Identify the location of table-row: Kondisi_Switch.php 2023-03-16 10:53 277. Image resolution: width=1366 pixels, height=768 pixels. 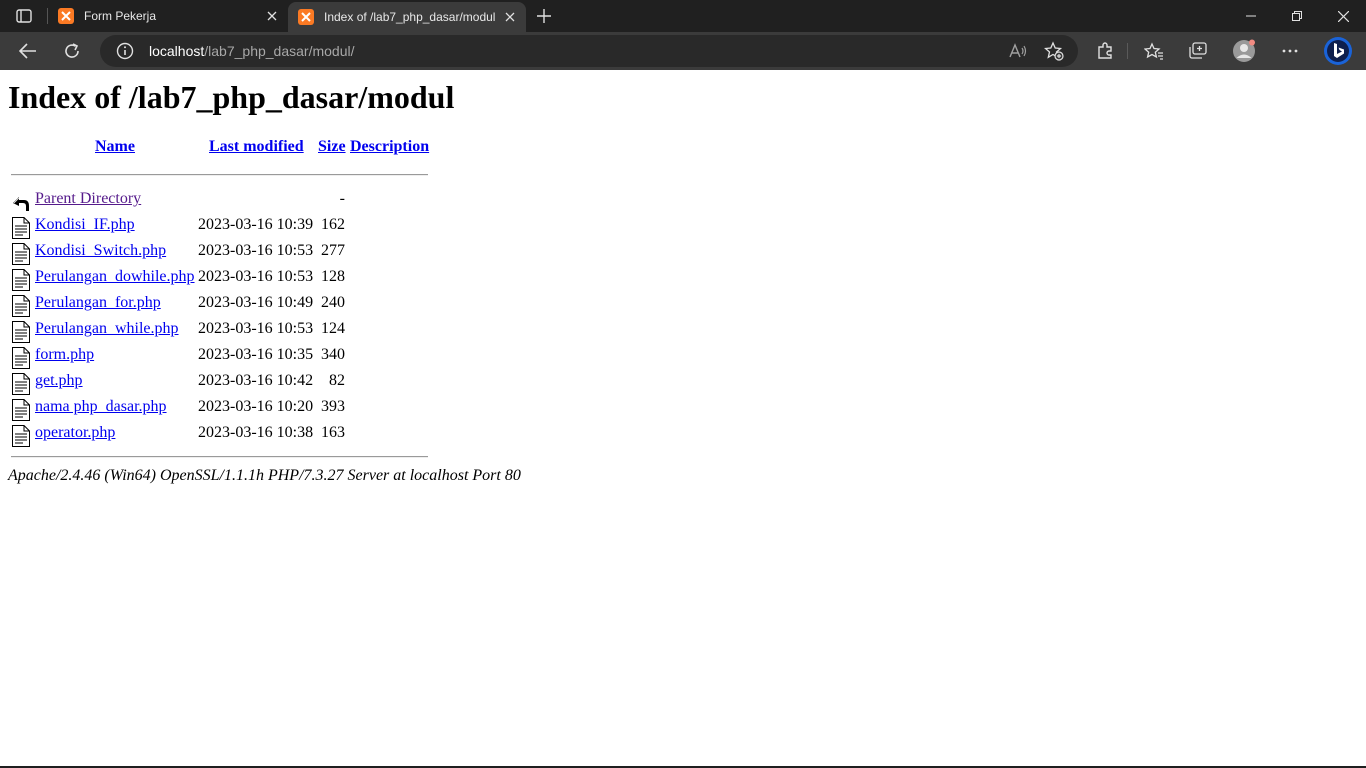
(223, 253).